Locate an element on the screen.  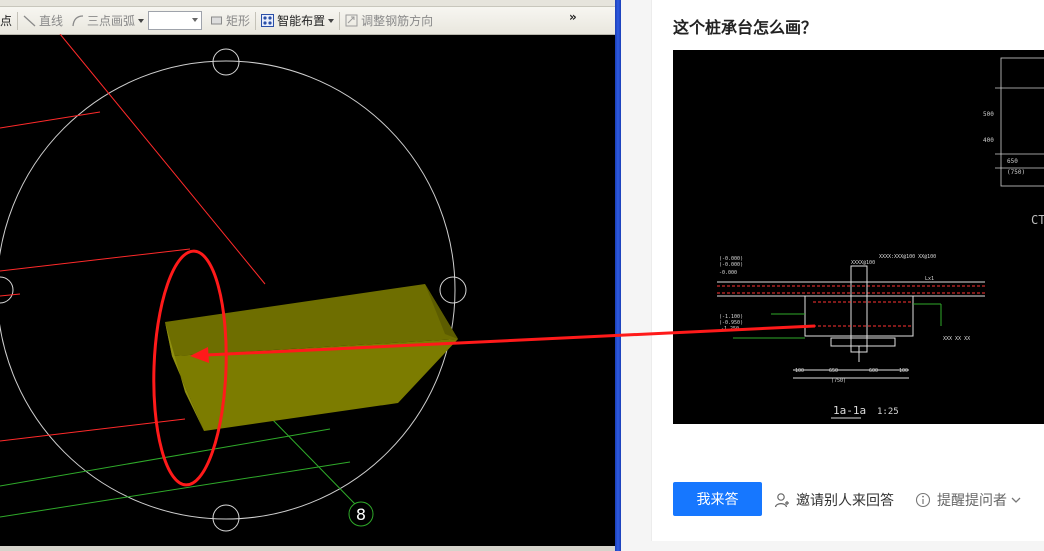
point-tool-partial: 点 is located at coordinates (6, 20).